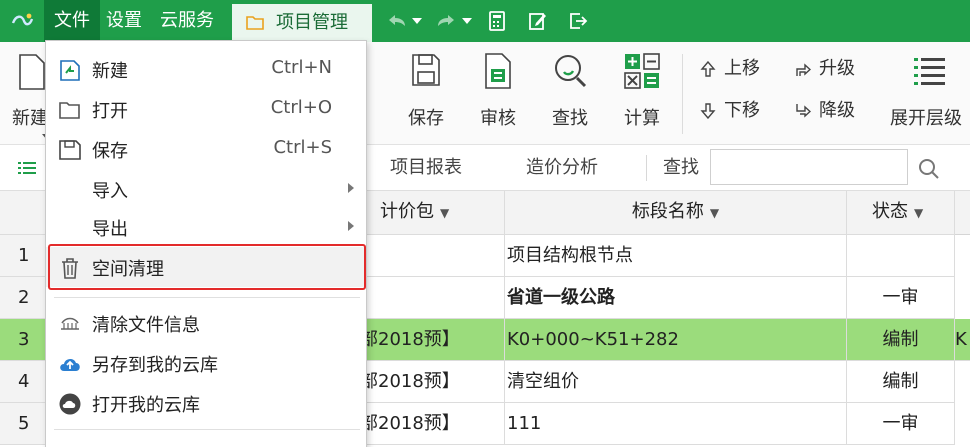  Describe the element at coordinates (302, 147) in the screenshot. I see `menu-save-shortcut: Ctrl+S` at that location.